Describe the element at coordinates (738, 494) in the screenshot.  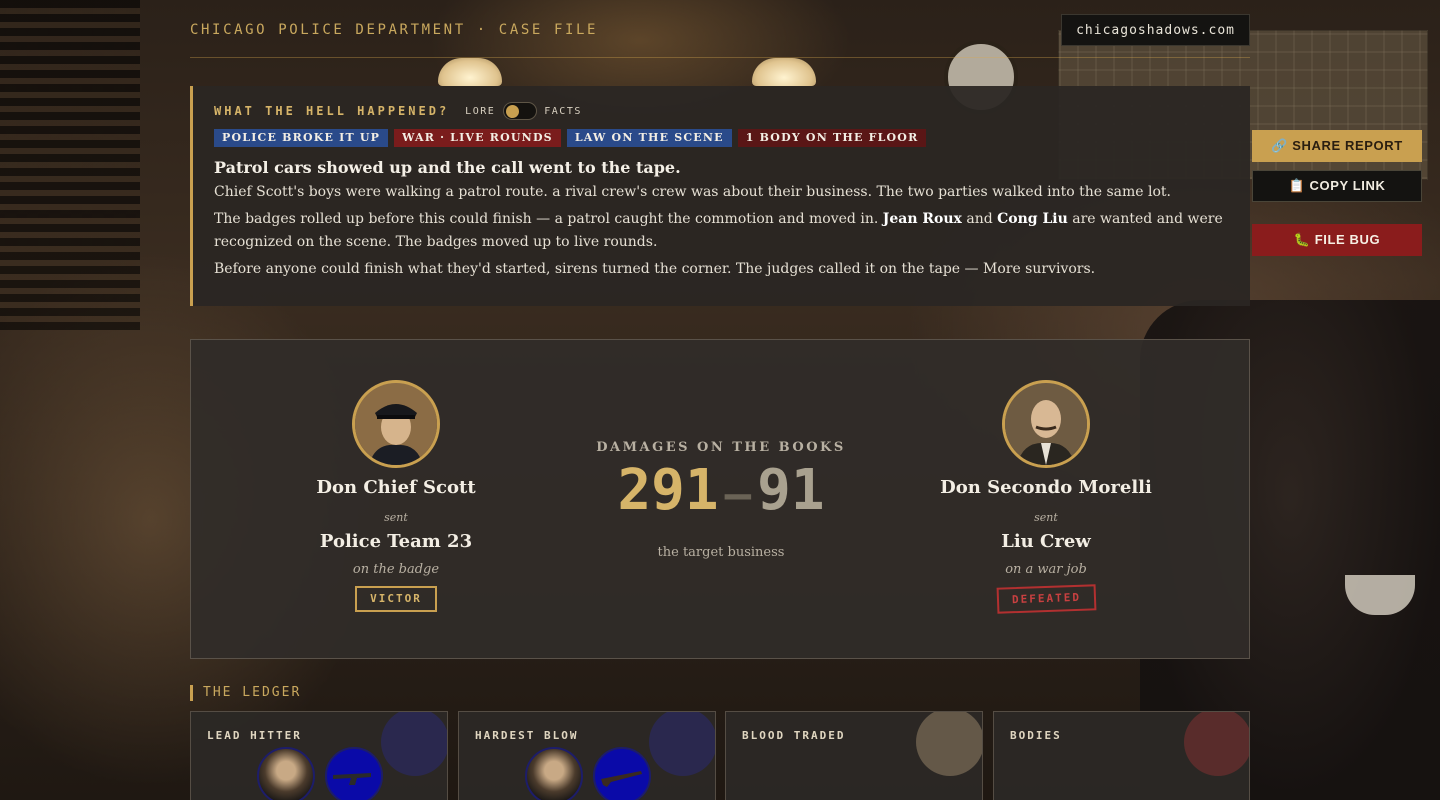
I see `score-dash: —` at that location.